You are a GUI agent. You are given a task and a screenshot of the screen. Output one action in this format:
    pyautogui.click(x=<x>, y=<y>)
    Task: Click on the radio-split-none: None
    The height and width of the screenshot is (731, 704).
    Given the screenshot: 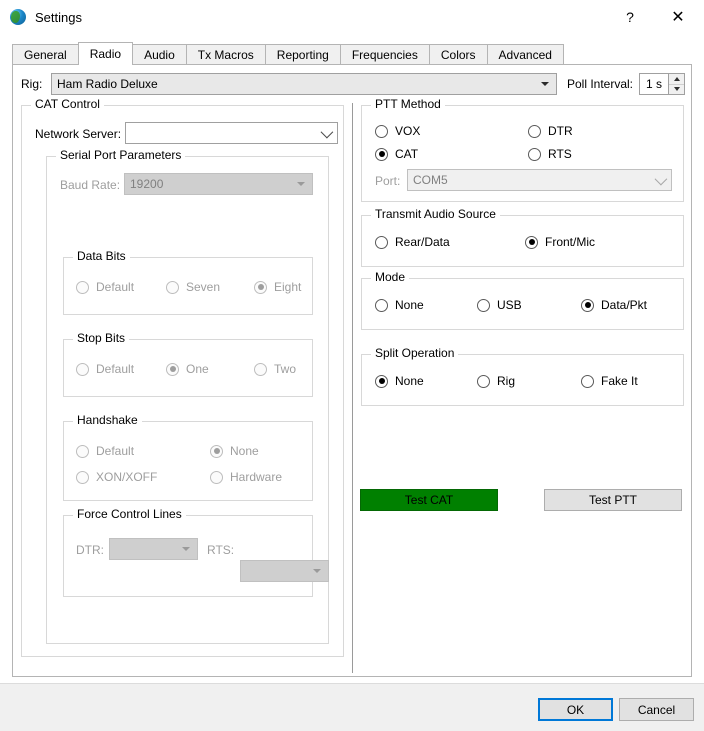 What is the action you would take?
    pyautogui.click(x=399, y=381)
    